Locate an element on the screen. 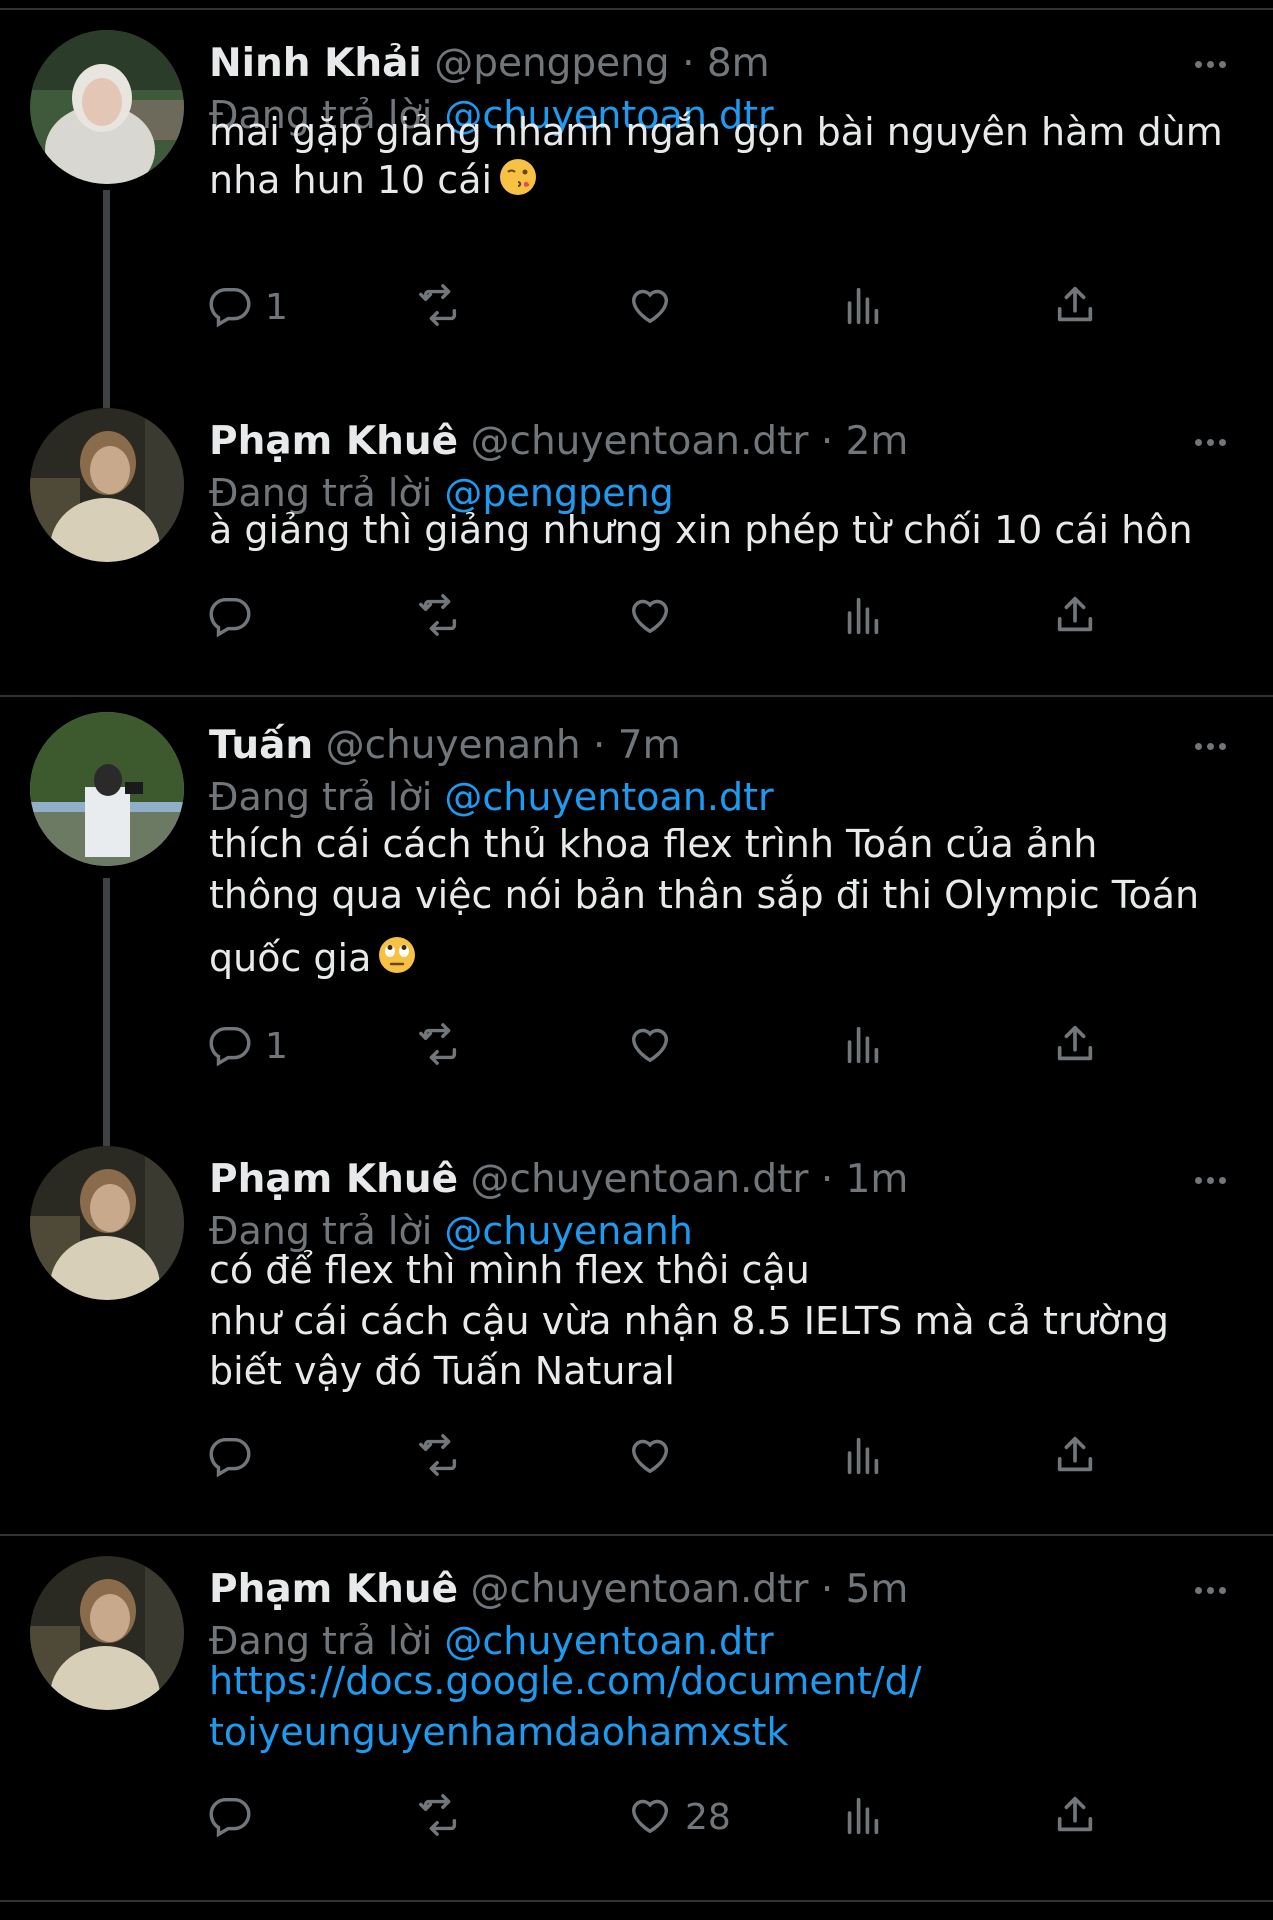 This screenshot has height=1920, width=1273. tweet-text-line: quốc gia is located at coordinates (729, 958).